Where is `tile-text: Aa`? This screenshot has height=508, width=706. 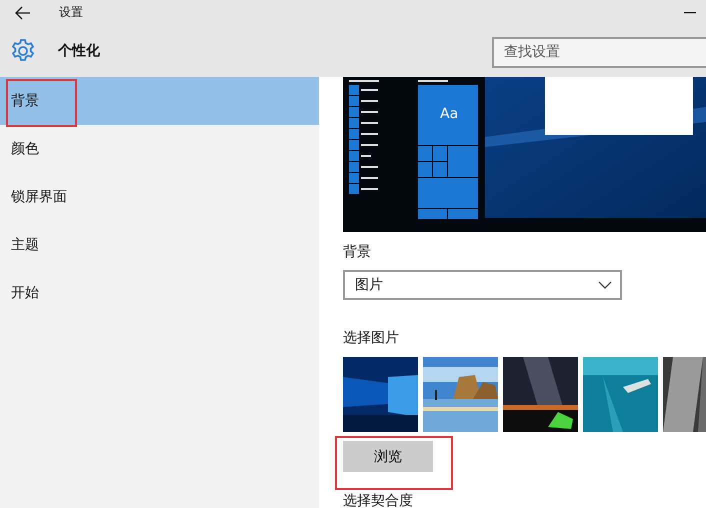 tile-text: Aa is located at coordinates (449, 114).